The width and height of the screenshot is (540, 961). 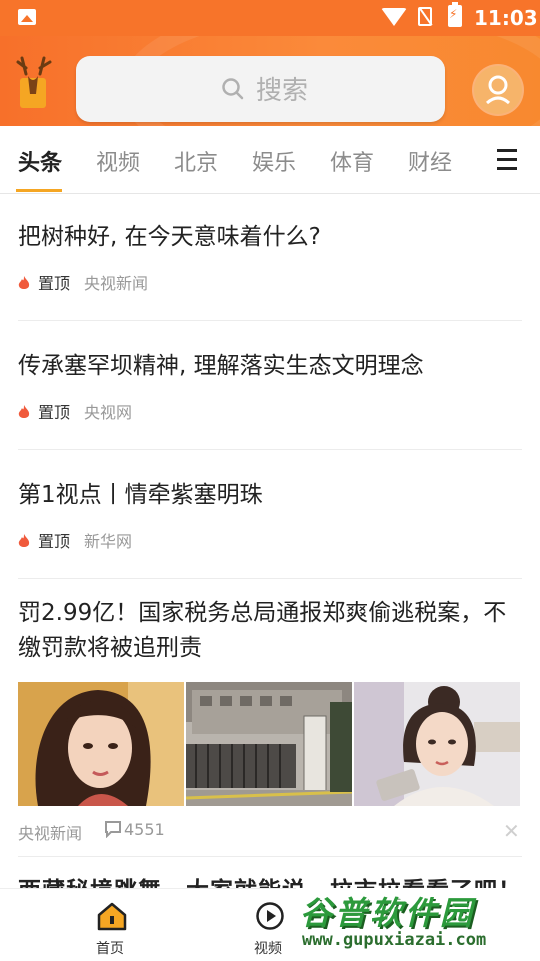 I want to click on dismiss-icon: ✕, so click(x=511, y=831).